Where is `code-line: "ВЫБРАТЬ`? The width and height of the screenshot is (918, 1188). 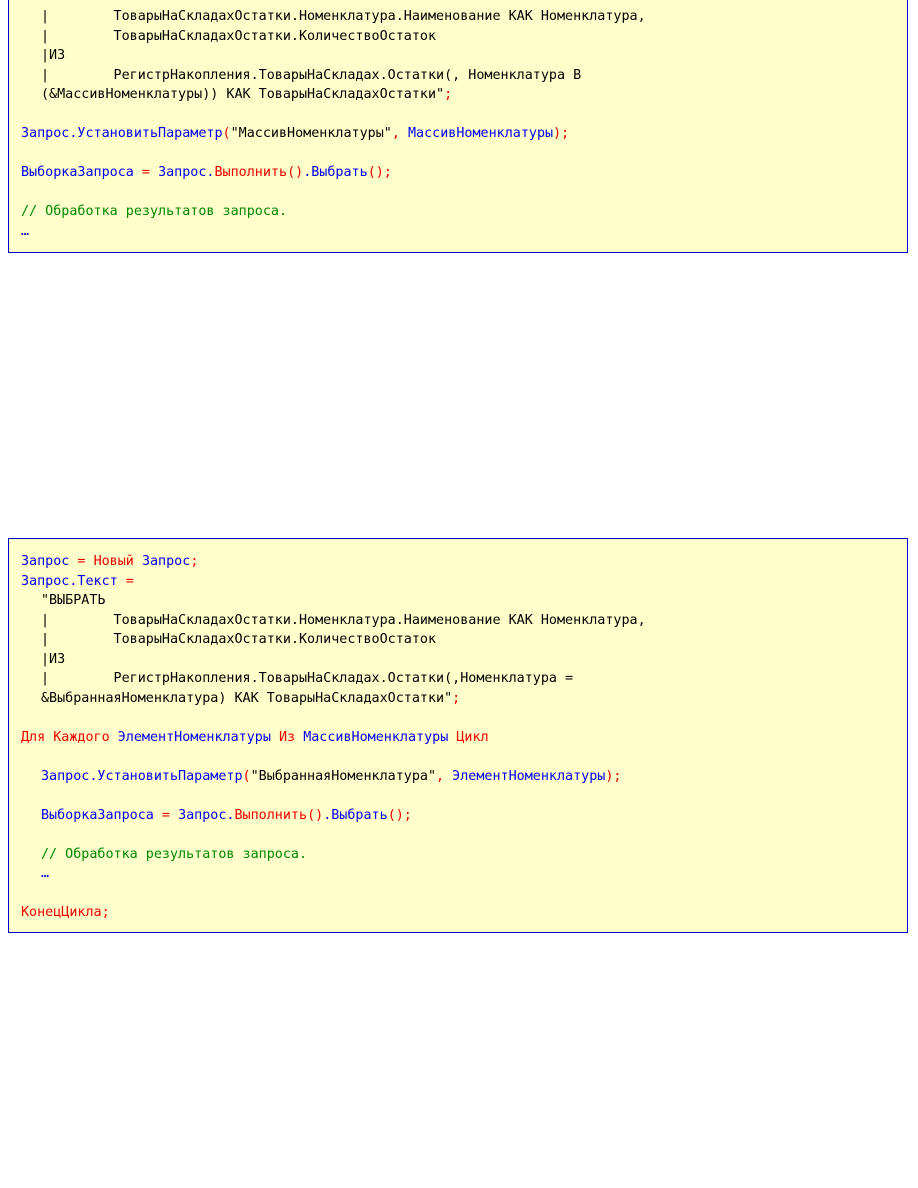
code-line: "ВЫБРАТЬ is located at coordinates (464, 601).